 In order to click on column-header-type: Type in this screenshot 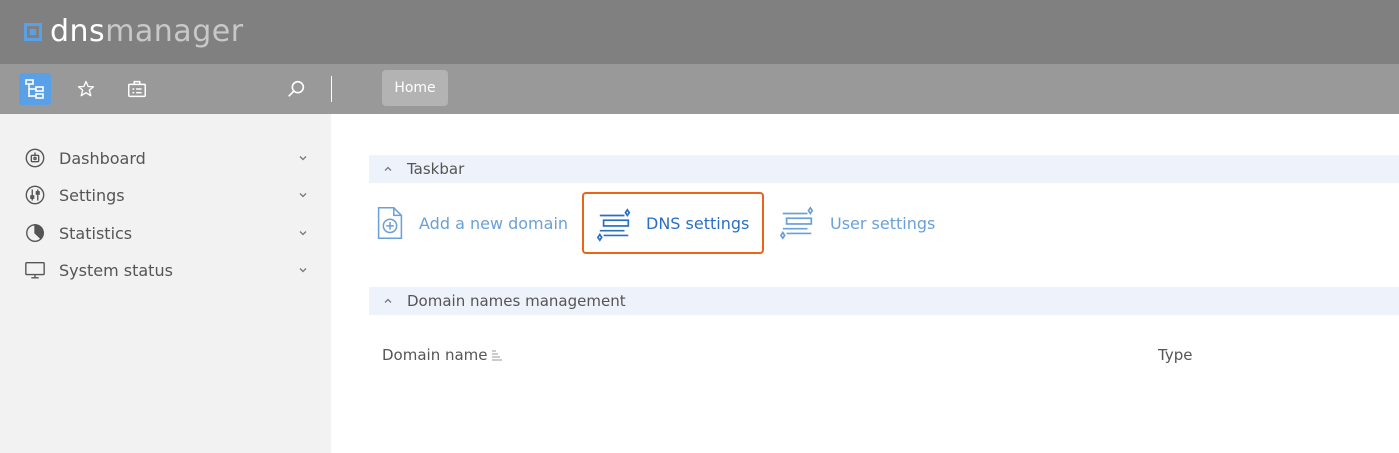, I will do `click(1175, 355)`.